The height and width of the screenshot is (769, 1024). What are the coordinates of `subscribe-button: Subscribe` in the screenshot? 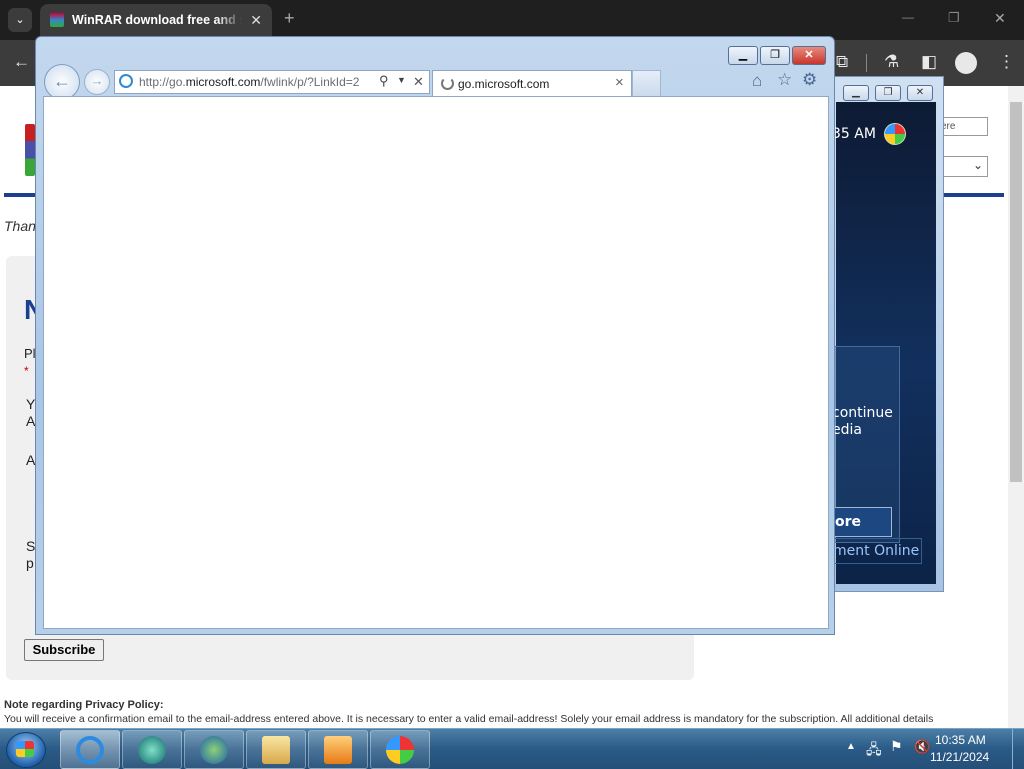 It's located at (64, 650).